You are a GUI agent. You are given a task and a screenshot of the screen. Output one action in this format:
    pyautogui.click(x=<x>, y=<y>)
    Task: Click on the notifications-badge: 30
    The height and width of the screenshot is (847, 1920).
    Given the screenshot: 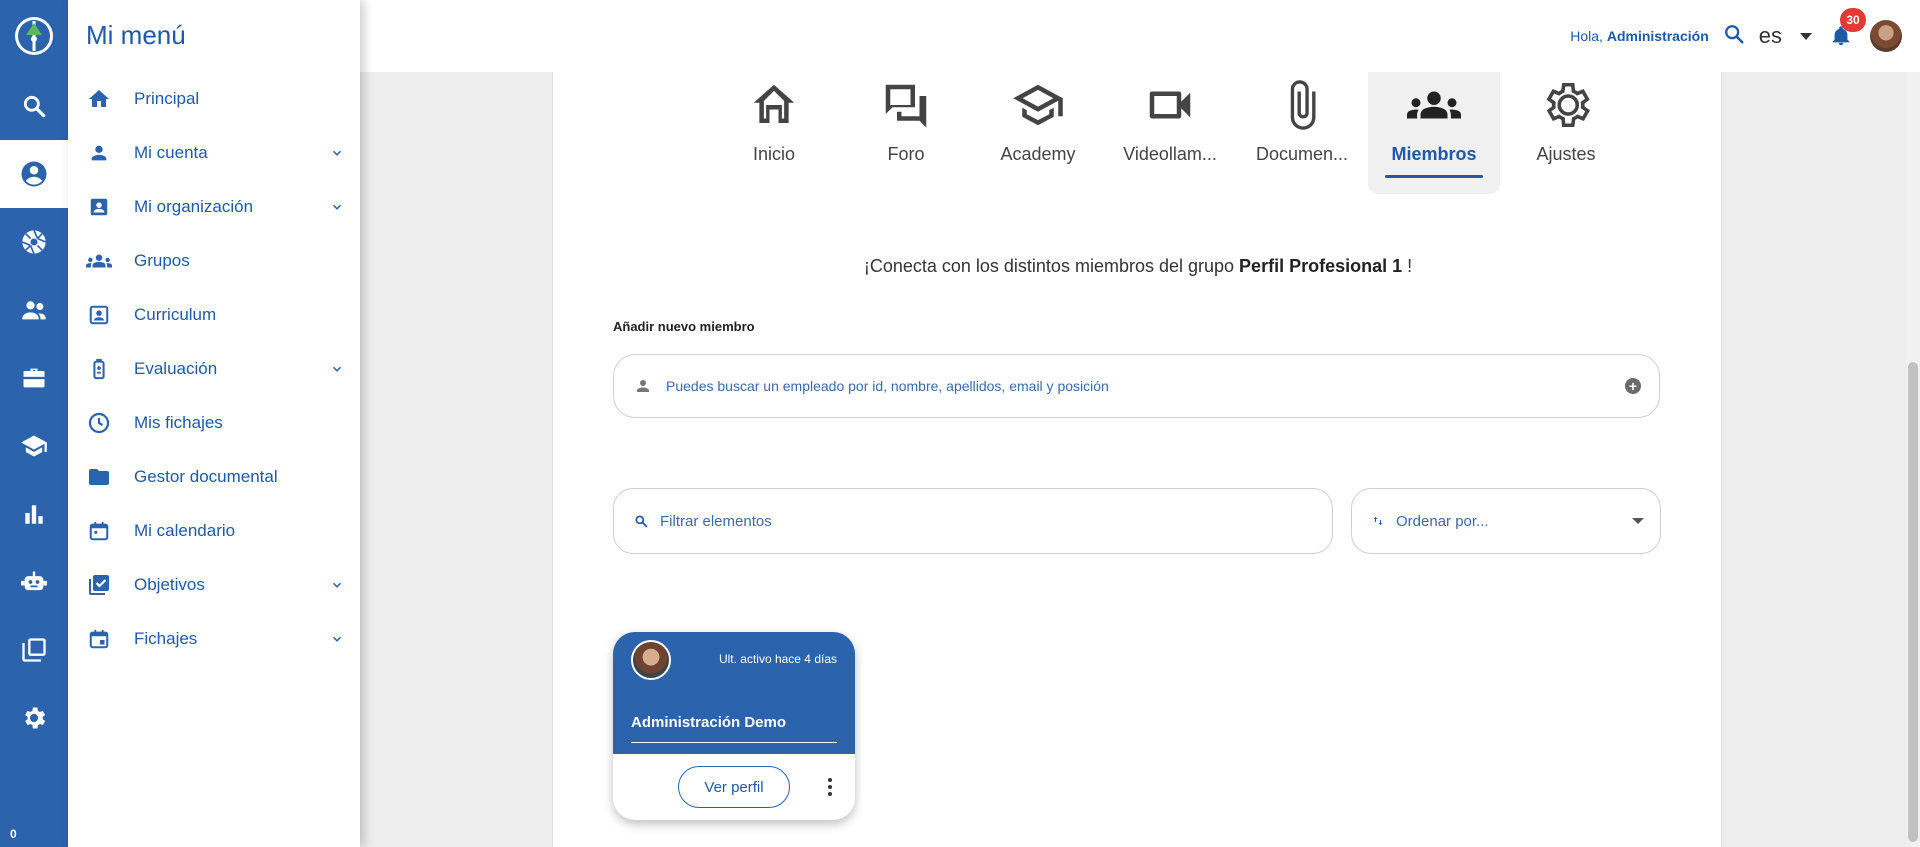 What is the action you would take?
    pyautogui.click(x=1853, y=20)
    